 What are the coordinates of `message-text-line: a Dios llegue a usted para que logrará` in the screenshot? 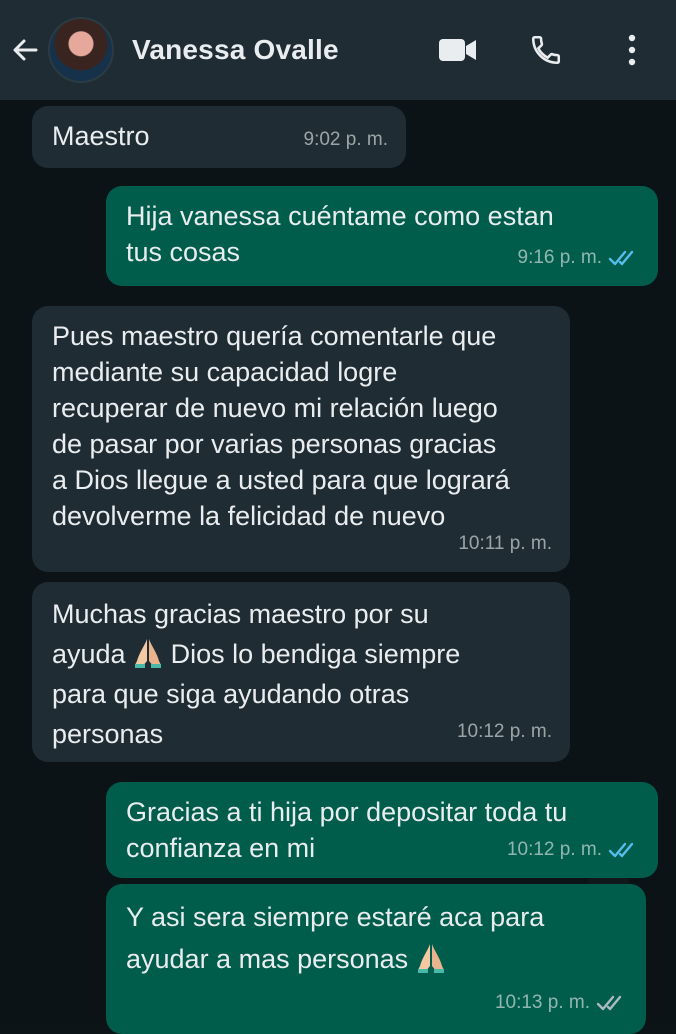 It's located at (281, 480).